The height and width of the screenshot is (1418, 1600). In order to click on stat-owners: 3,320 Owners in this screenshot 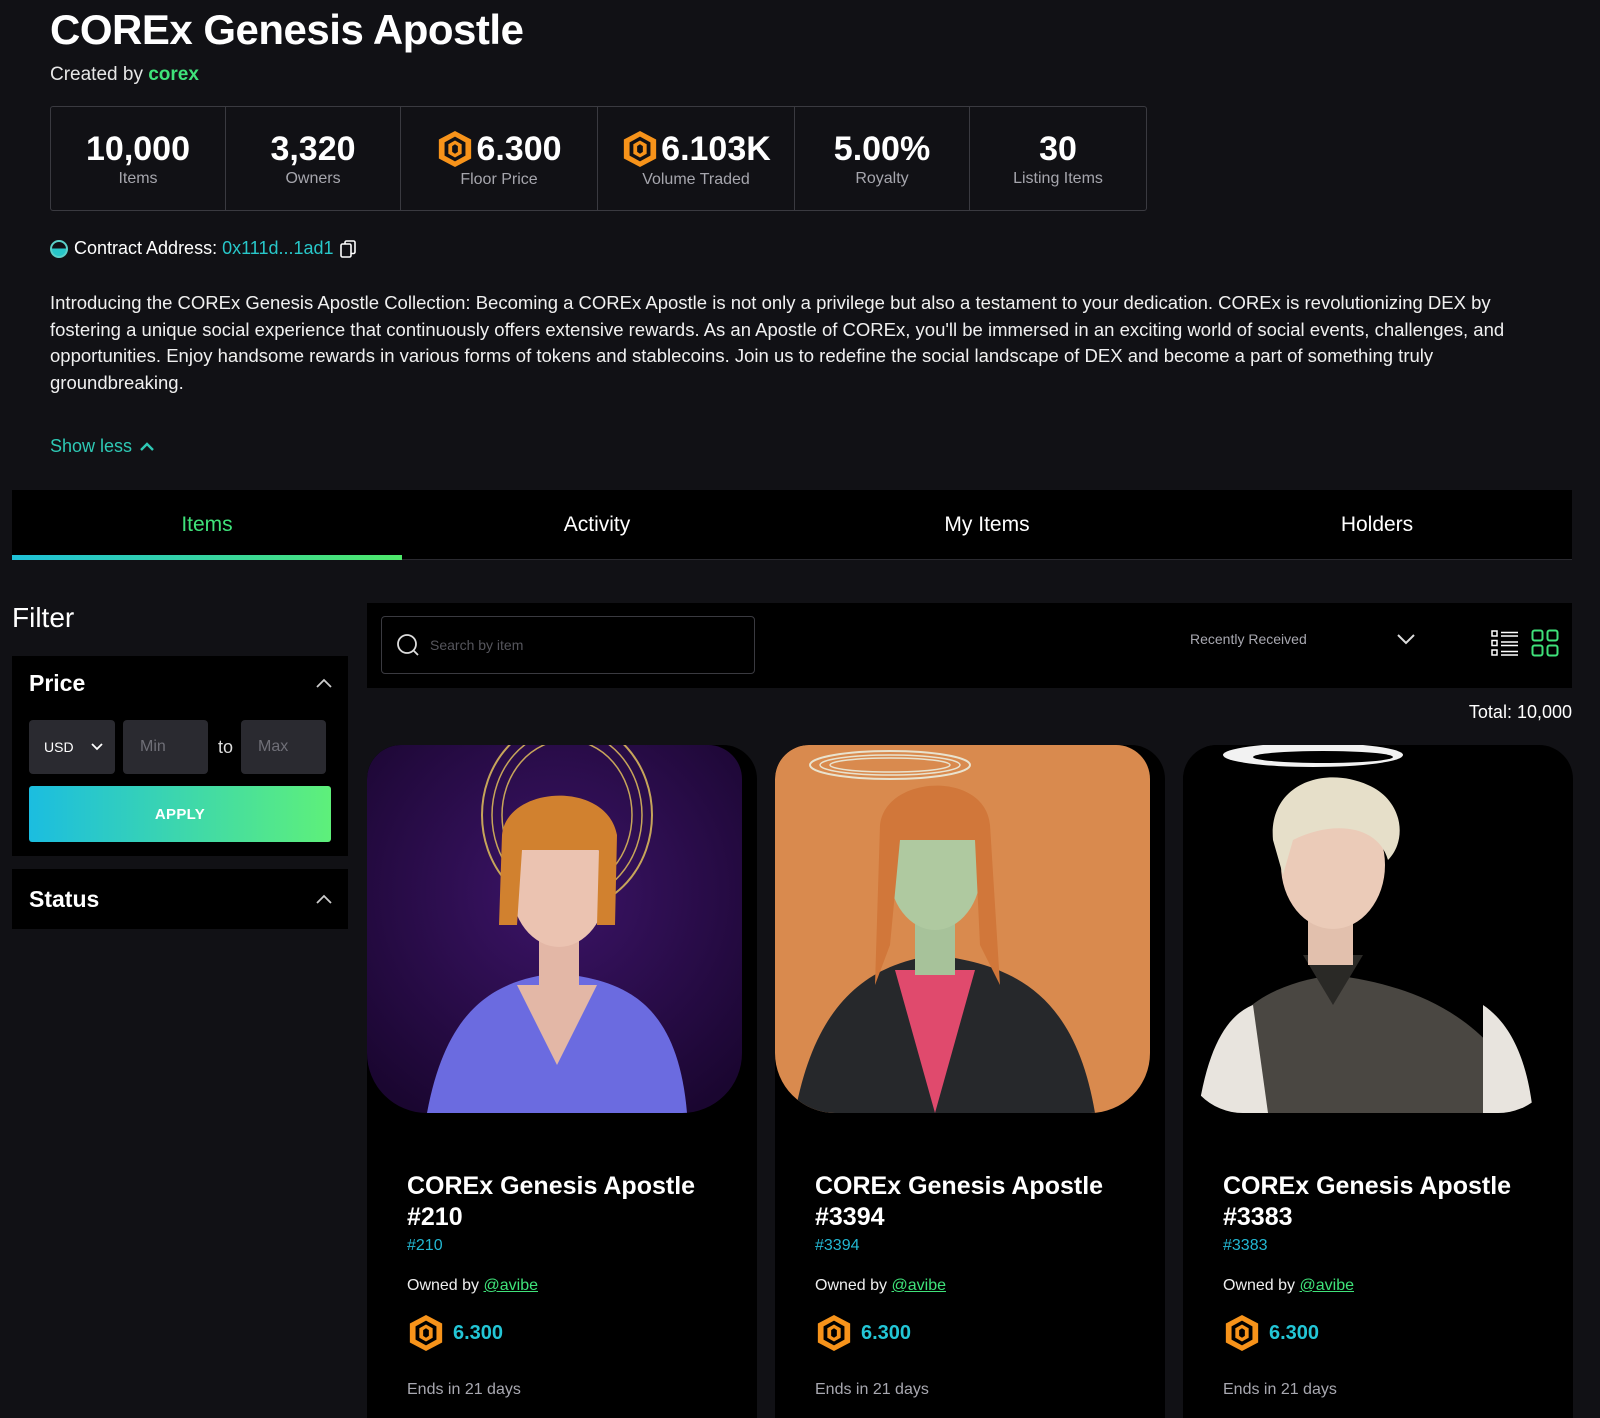, I will do `click(313, 158)`.